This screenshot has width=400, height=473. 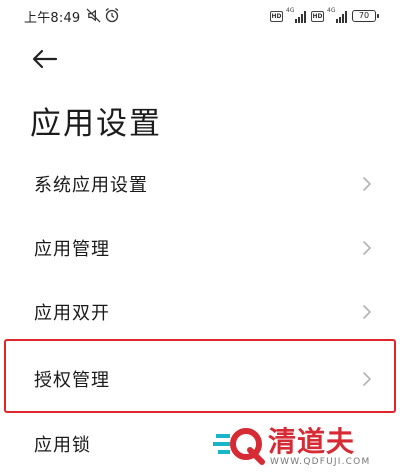 What do you see at coordinates (200, 312) in the screenshot?
I see `list-item-dual-apps: 应用双开` at bounding box center [200, 312].